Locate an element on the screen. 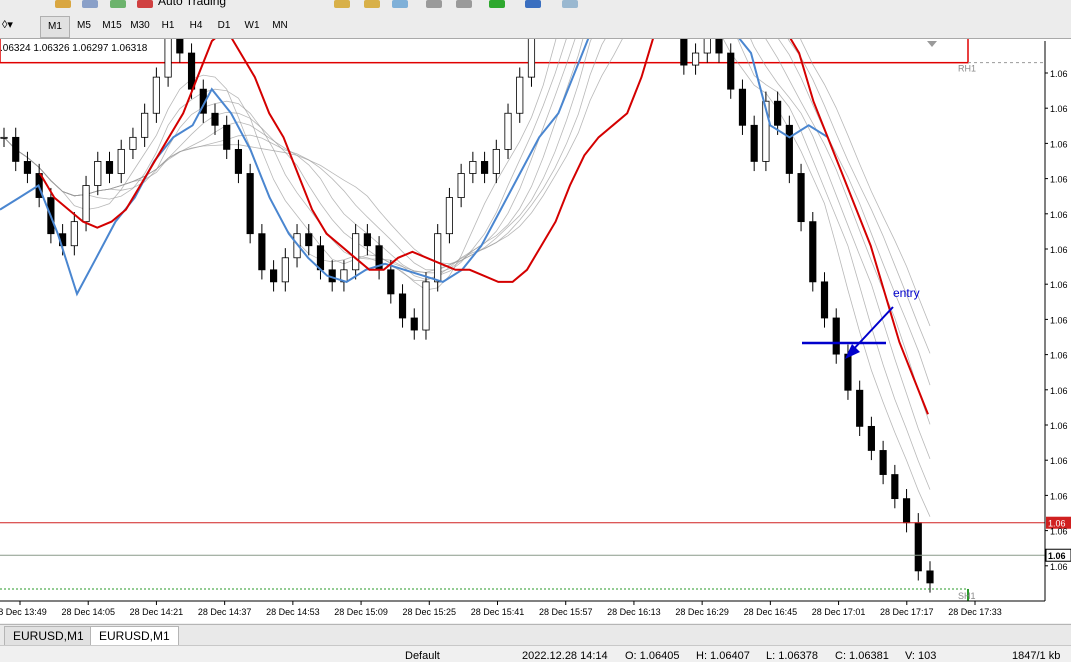 This screenshot has width=1071, height=662. zoom-out-icon is located at coordinates (372, 4).